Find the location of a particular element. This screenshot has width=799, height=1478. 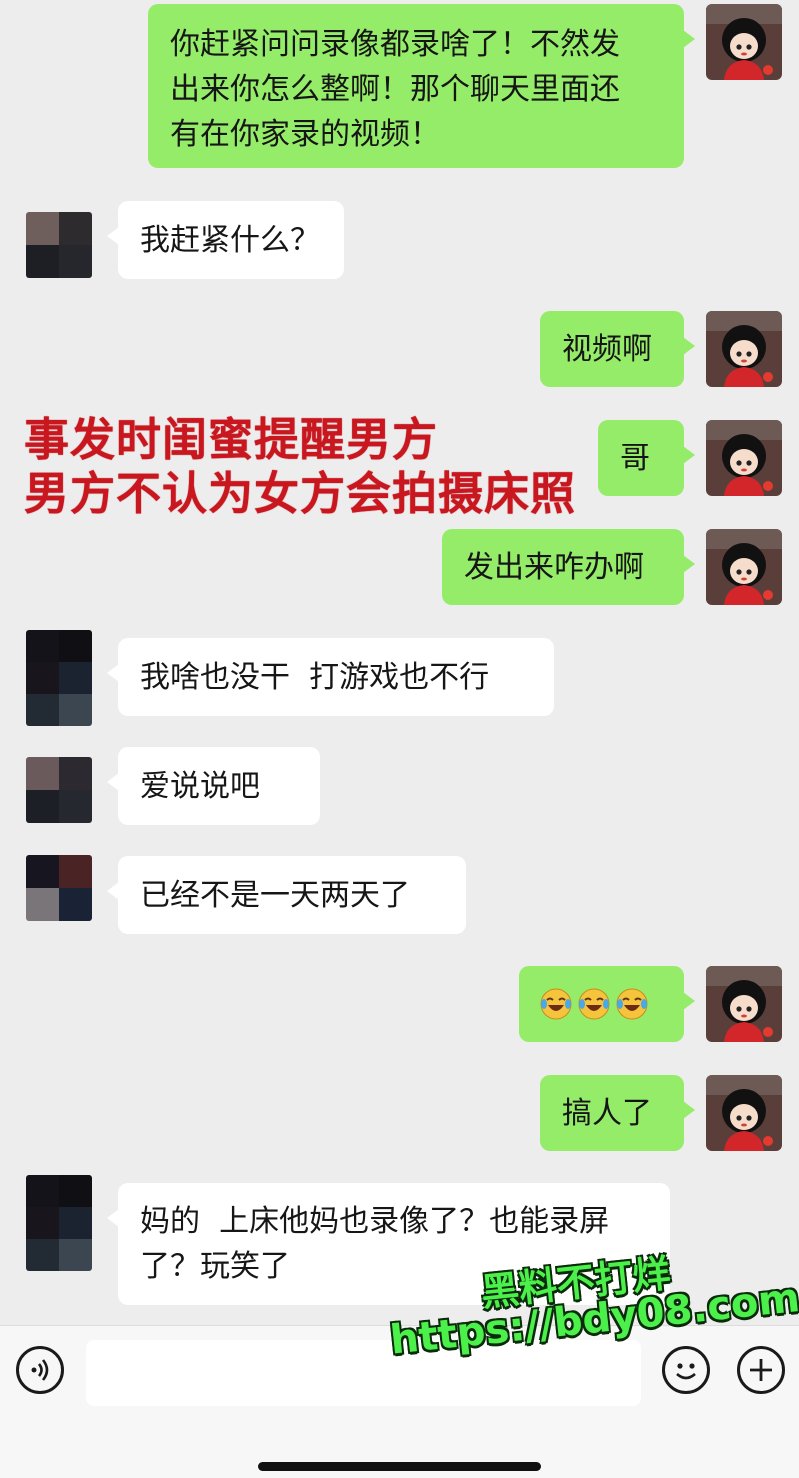

message-bubble-received: 我赶紧什么？ is located at coordinates (225, 240).